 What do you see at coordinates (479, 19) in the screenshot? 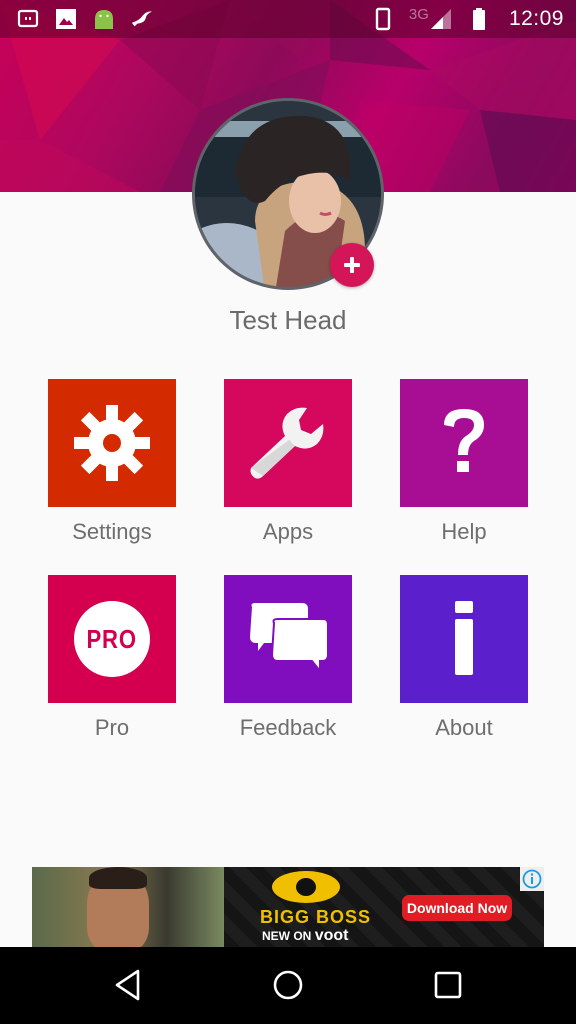
I see `battery-icon` at bounding box center [479, 19].